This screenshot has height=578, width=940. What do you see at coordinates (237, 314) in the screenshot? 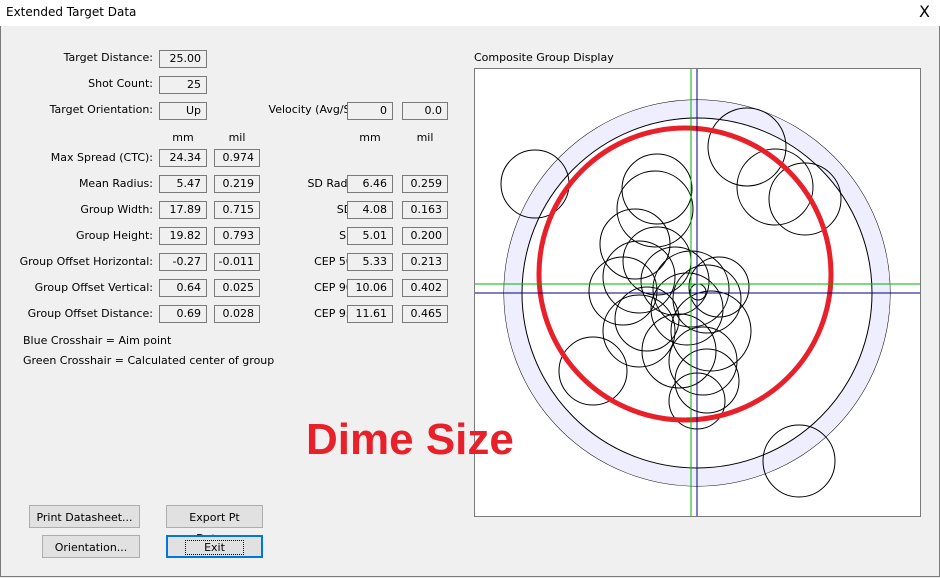
I see `offset-distance-mil: 0.028` at bounding box center [237, 314].